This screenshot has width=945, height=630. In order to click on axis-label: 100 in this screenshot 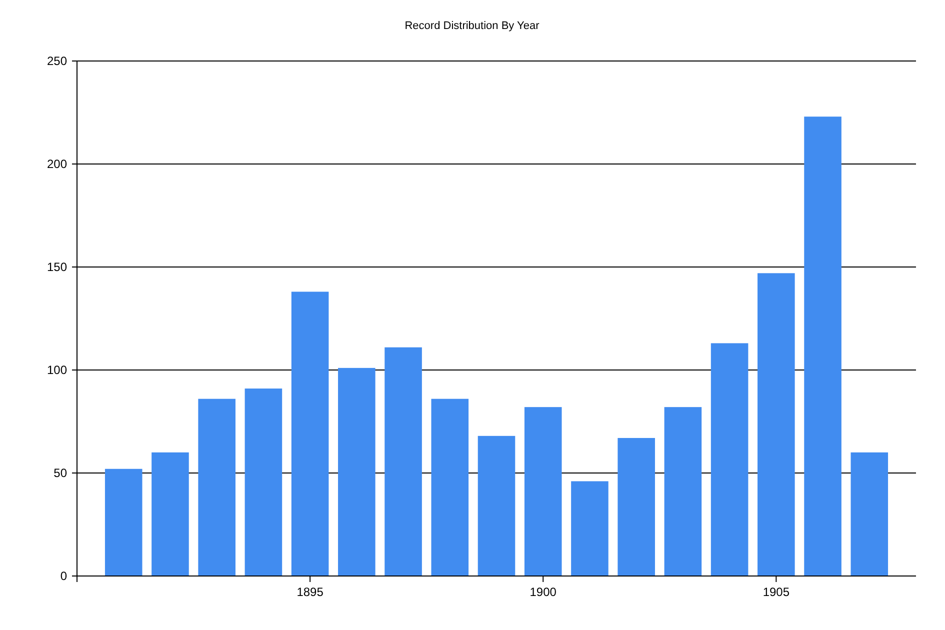, I will do `click(56, 370)`.